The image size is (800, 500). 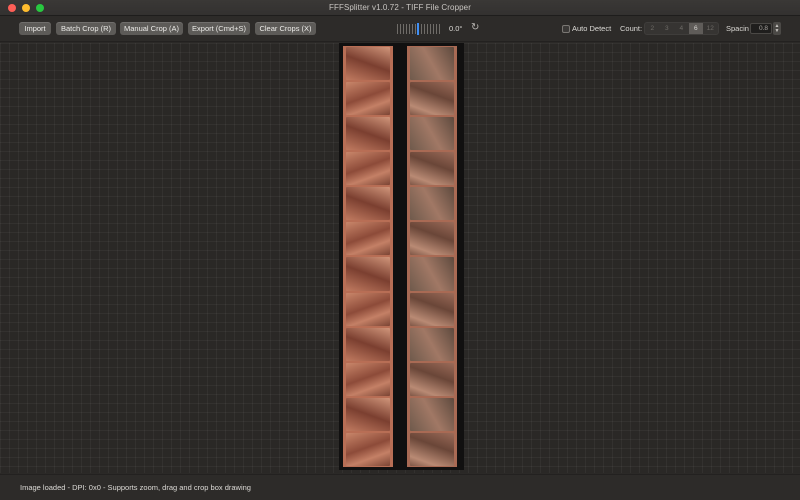 What do you see at coordinates (737, 28) in the screenshot?
I see `spacing-label: Spacin` at bounding box center [737, 28].